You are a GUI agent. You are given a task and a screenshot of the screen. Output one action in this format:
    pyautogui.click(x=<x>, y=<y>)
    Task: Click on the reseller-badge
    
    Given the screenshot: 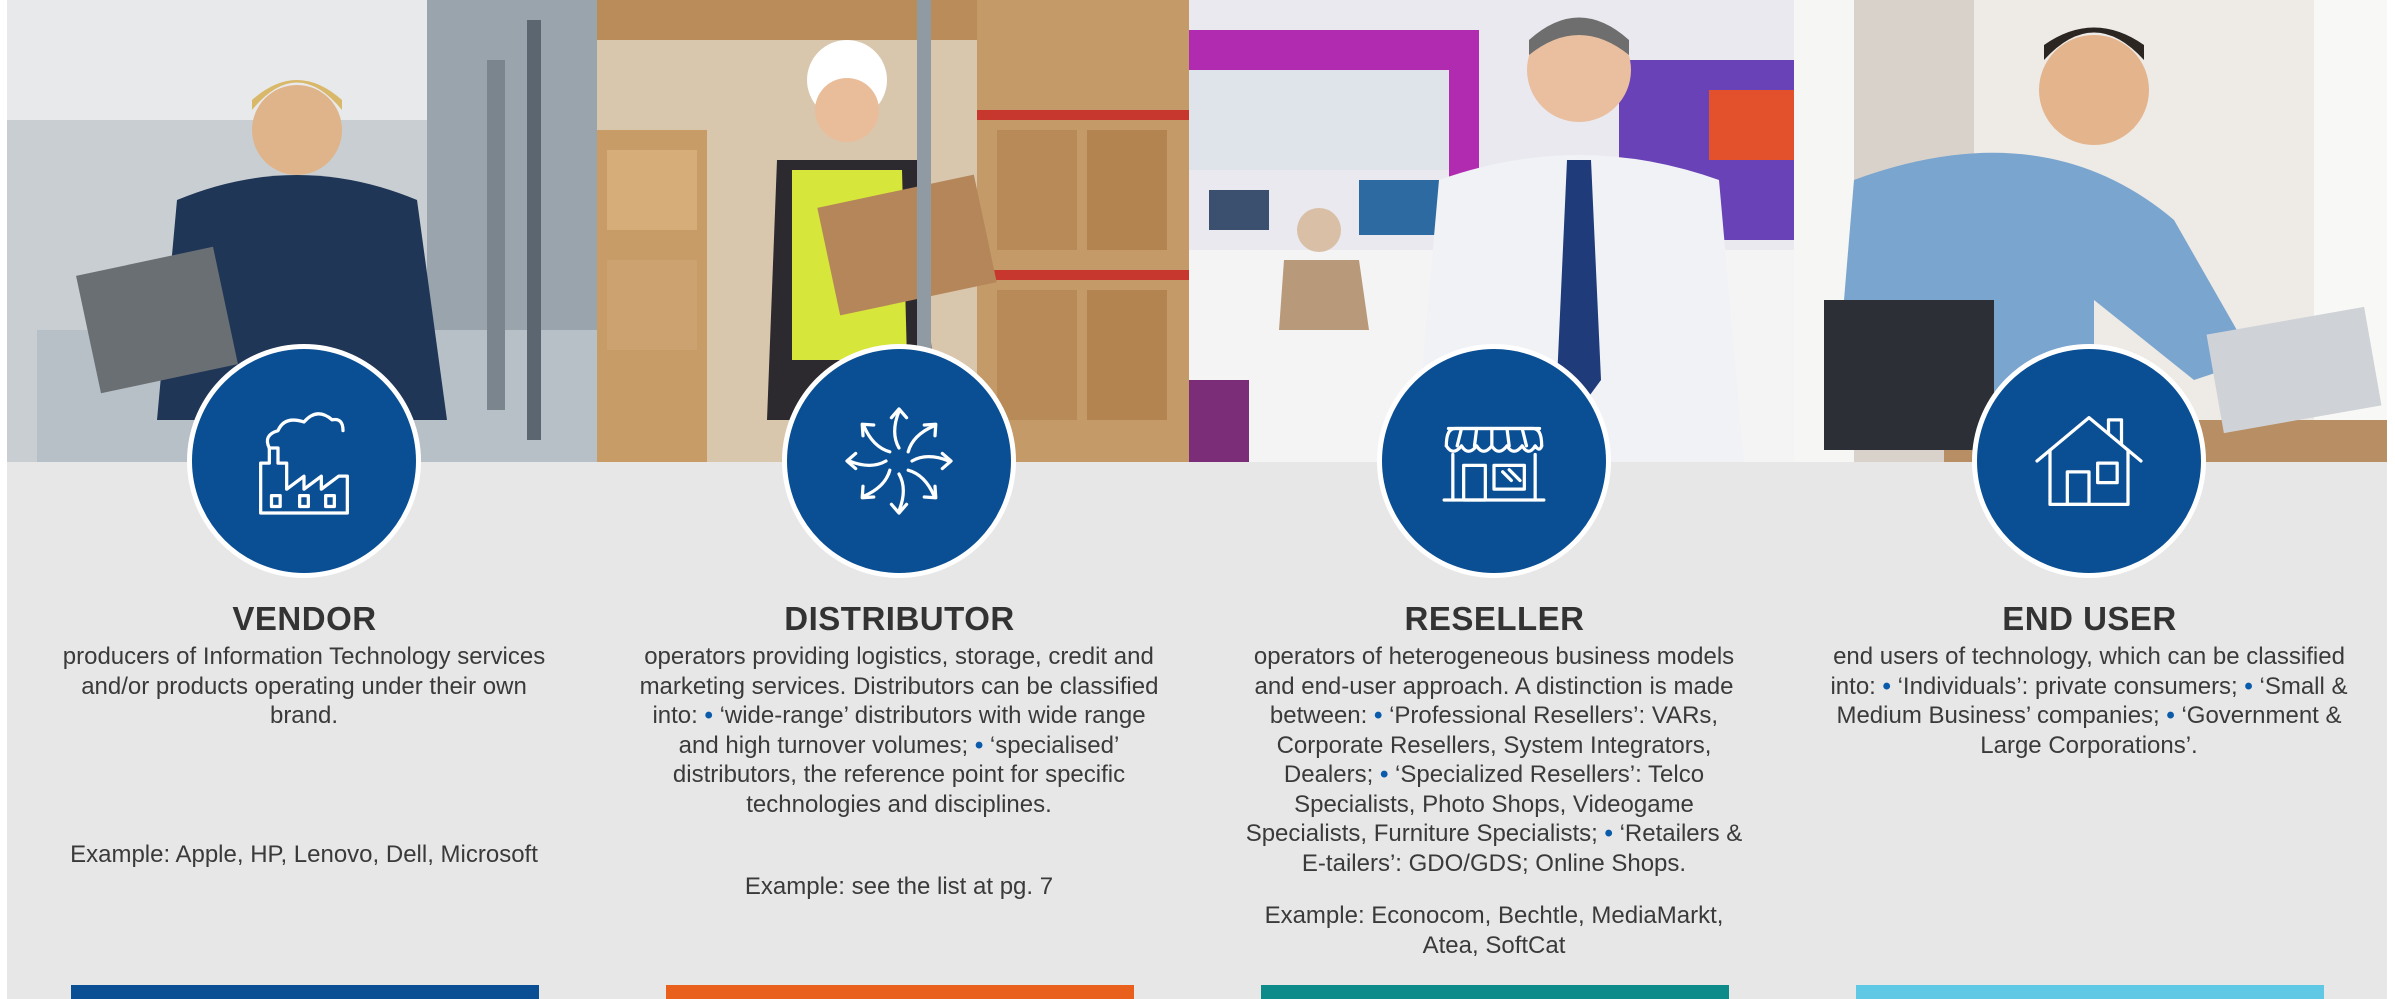 What is the action you would take?
    pyautogui.click(x=1494, y=461)
    